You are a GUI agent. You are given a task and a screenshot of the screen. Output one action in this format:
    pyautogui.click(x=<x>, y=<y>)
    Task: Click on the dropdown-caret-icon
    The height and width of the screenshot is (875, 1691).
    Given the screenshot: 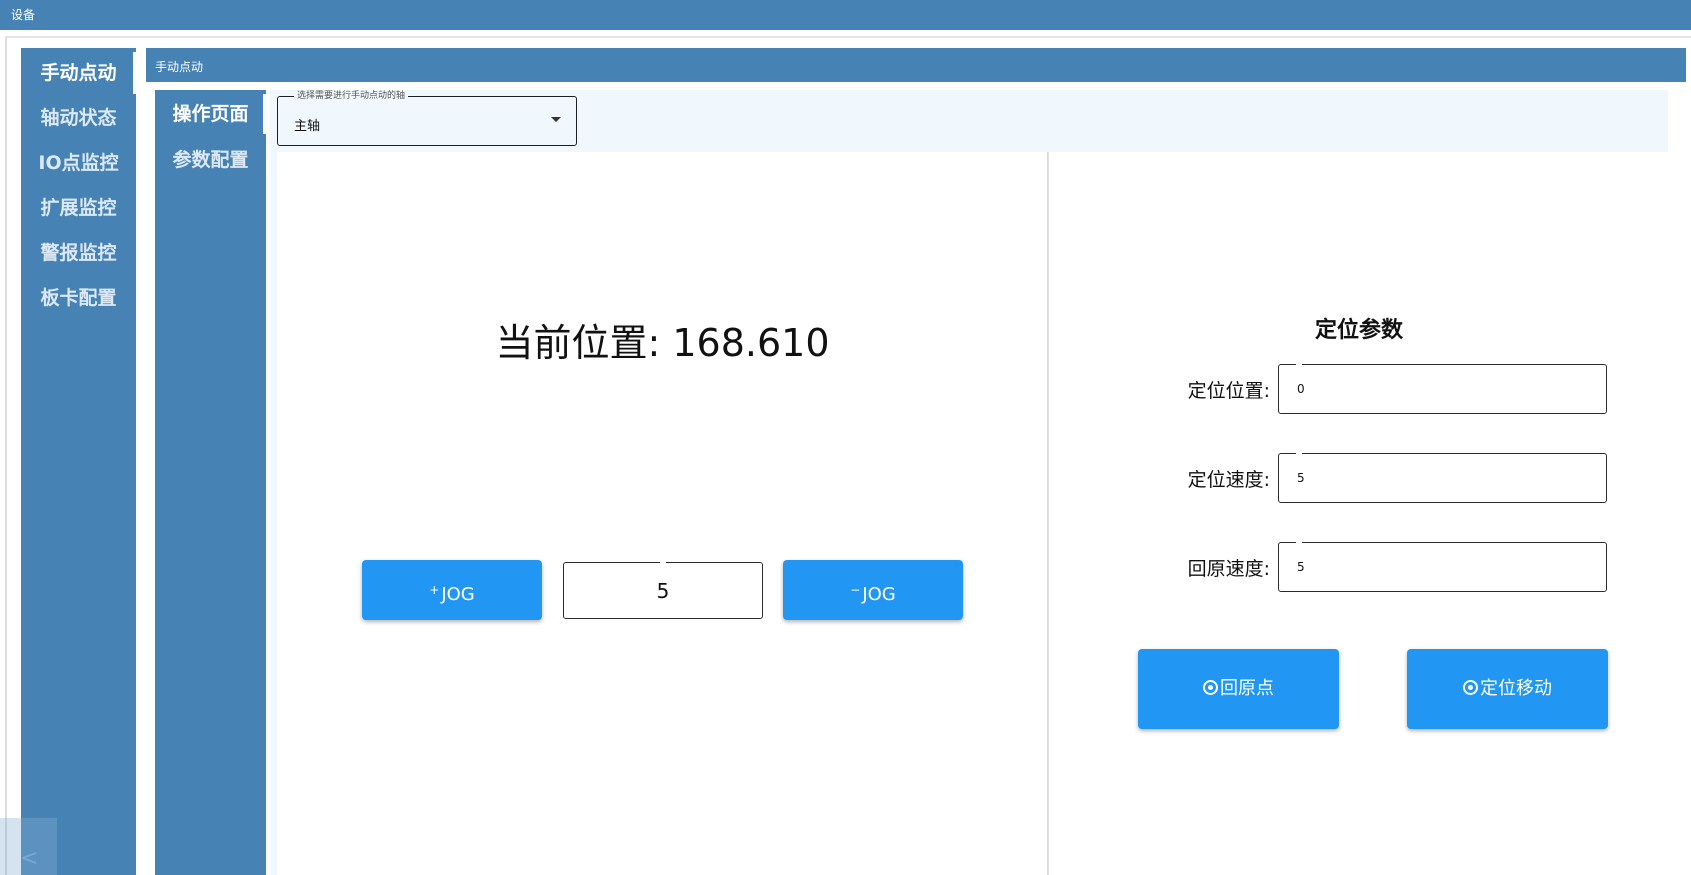 What is the action you would take?
    pyautogui.click(x=556, y=119)
    